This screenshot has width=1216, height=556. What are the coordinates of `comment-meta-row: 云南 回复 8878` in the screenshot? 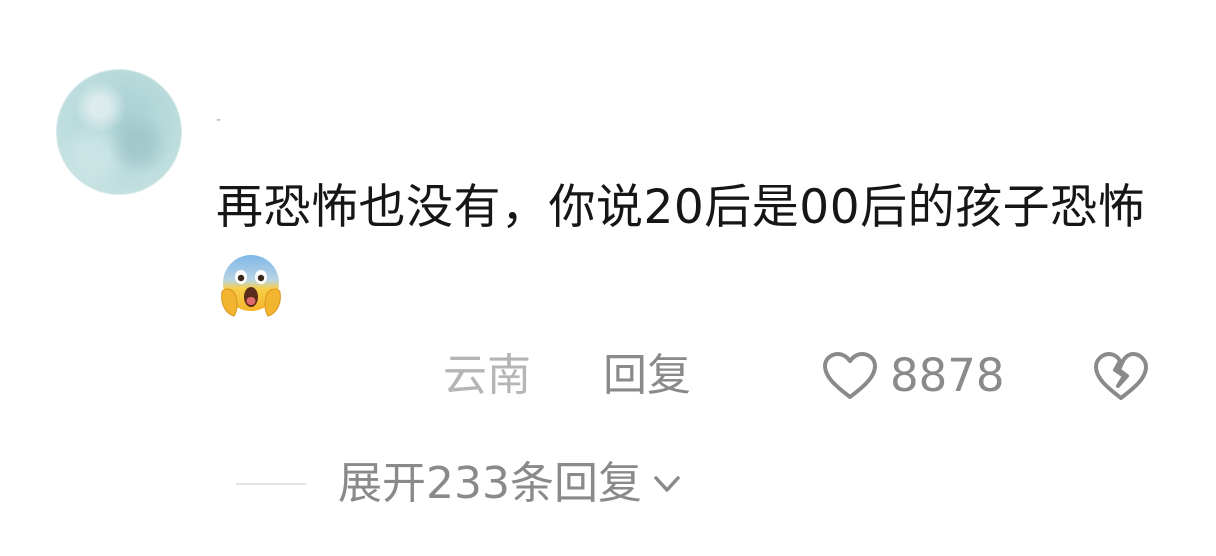 It's located at (608, 376).